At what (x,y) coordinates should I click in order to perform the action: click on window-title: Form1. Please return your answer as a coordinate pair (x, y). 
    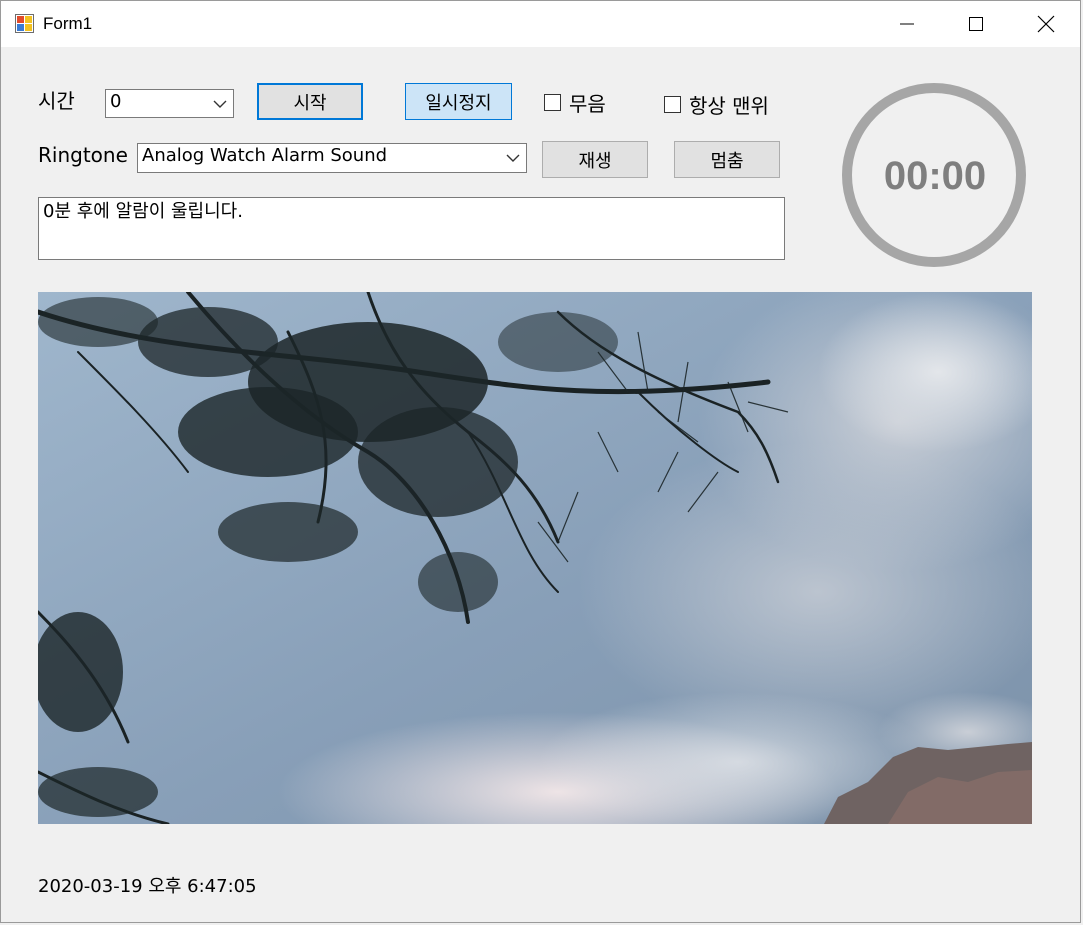
    Looking at the image, I should click on (68, 23).